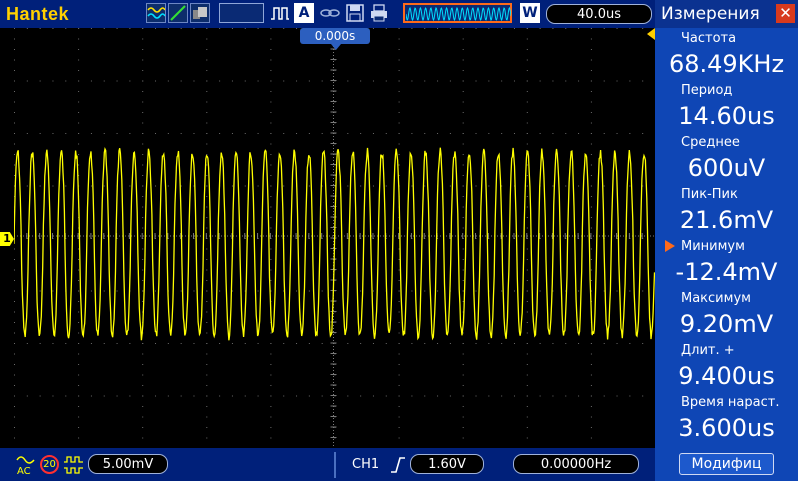 The height and width of the screenshot is (481, 798). Describe the element at coordinates (726, 272) in the screenshot. I see `measurement-value: -12.4mV` at that location.